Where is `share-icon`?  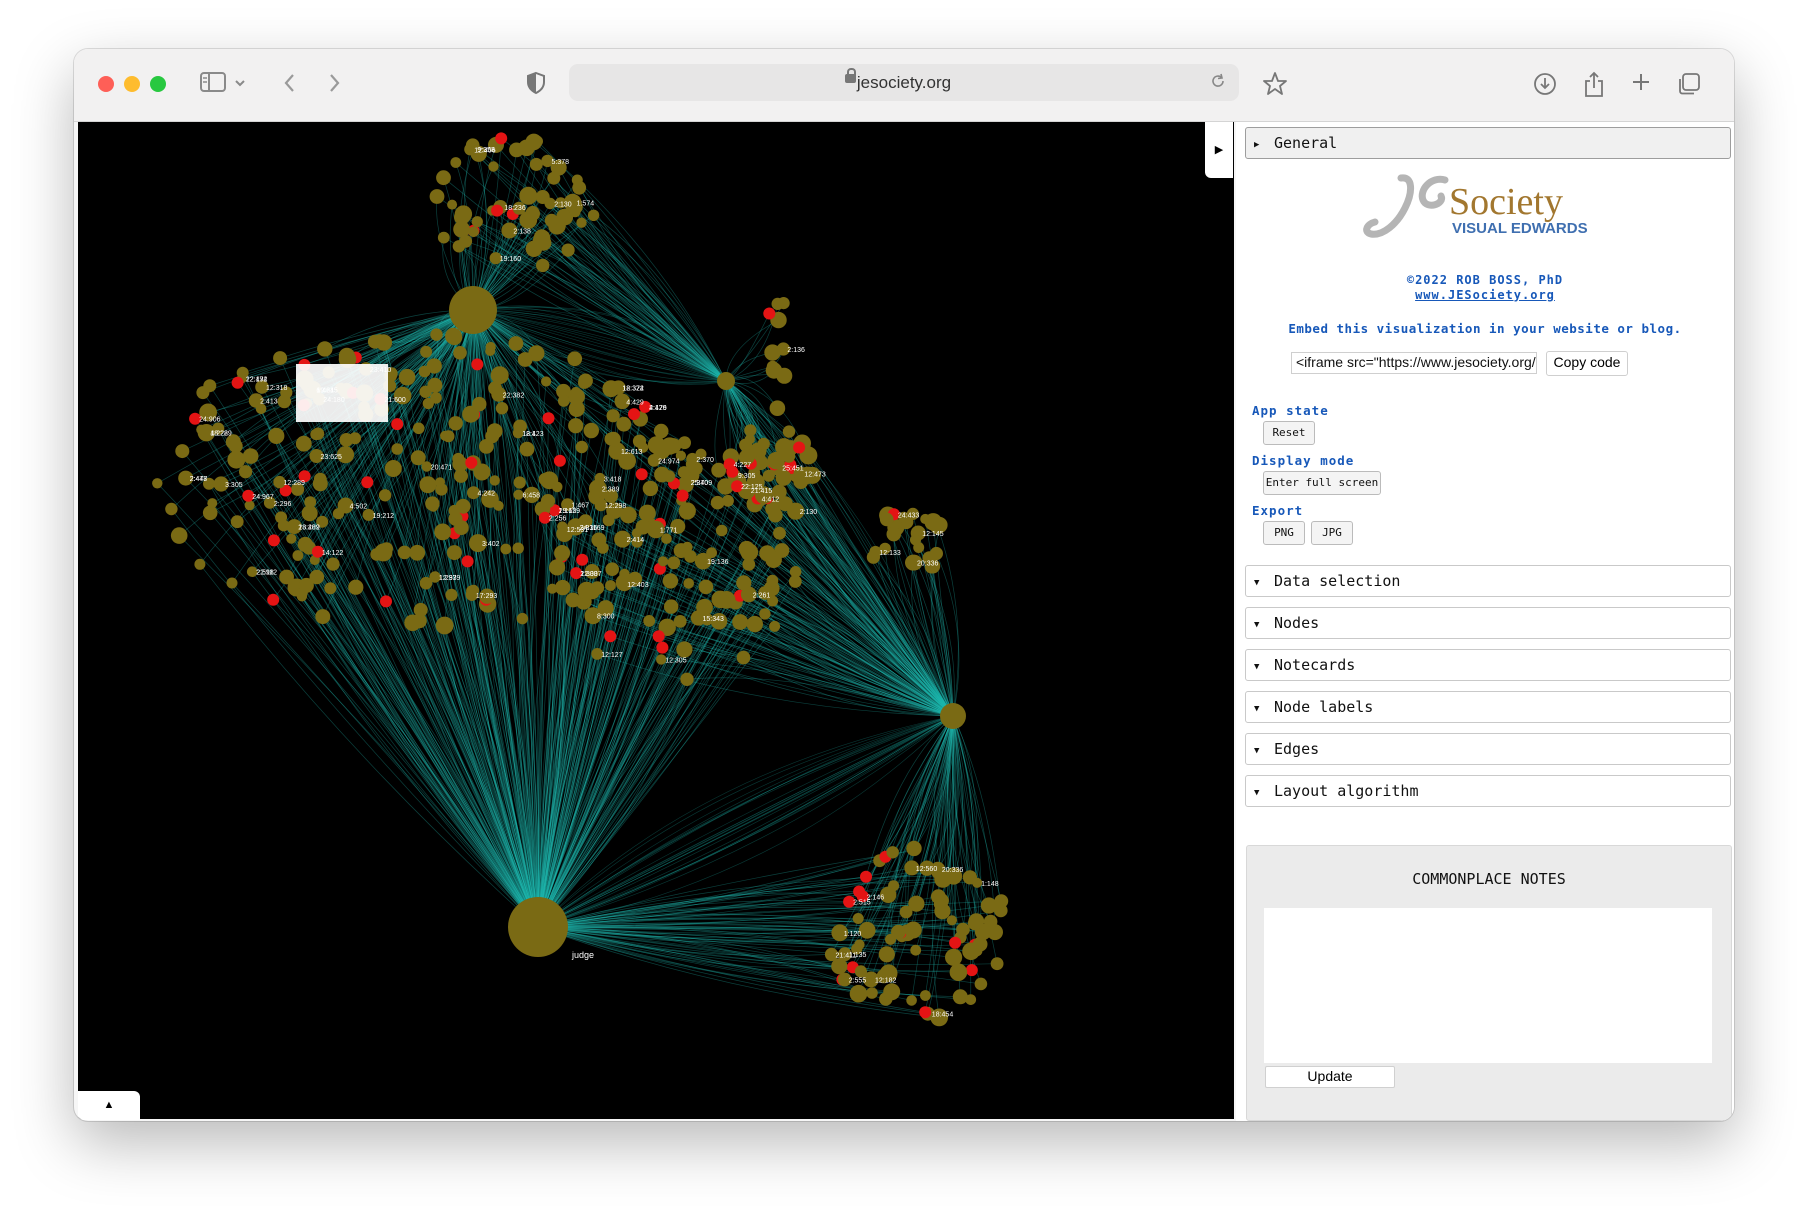 share-icon is located at coordinates (1594, 88).